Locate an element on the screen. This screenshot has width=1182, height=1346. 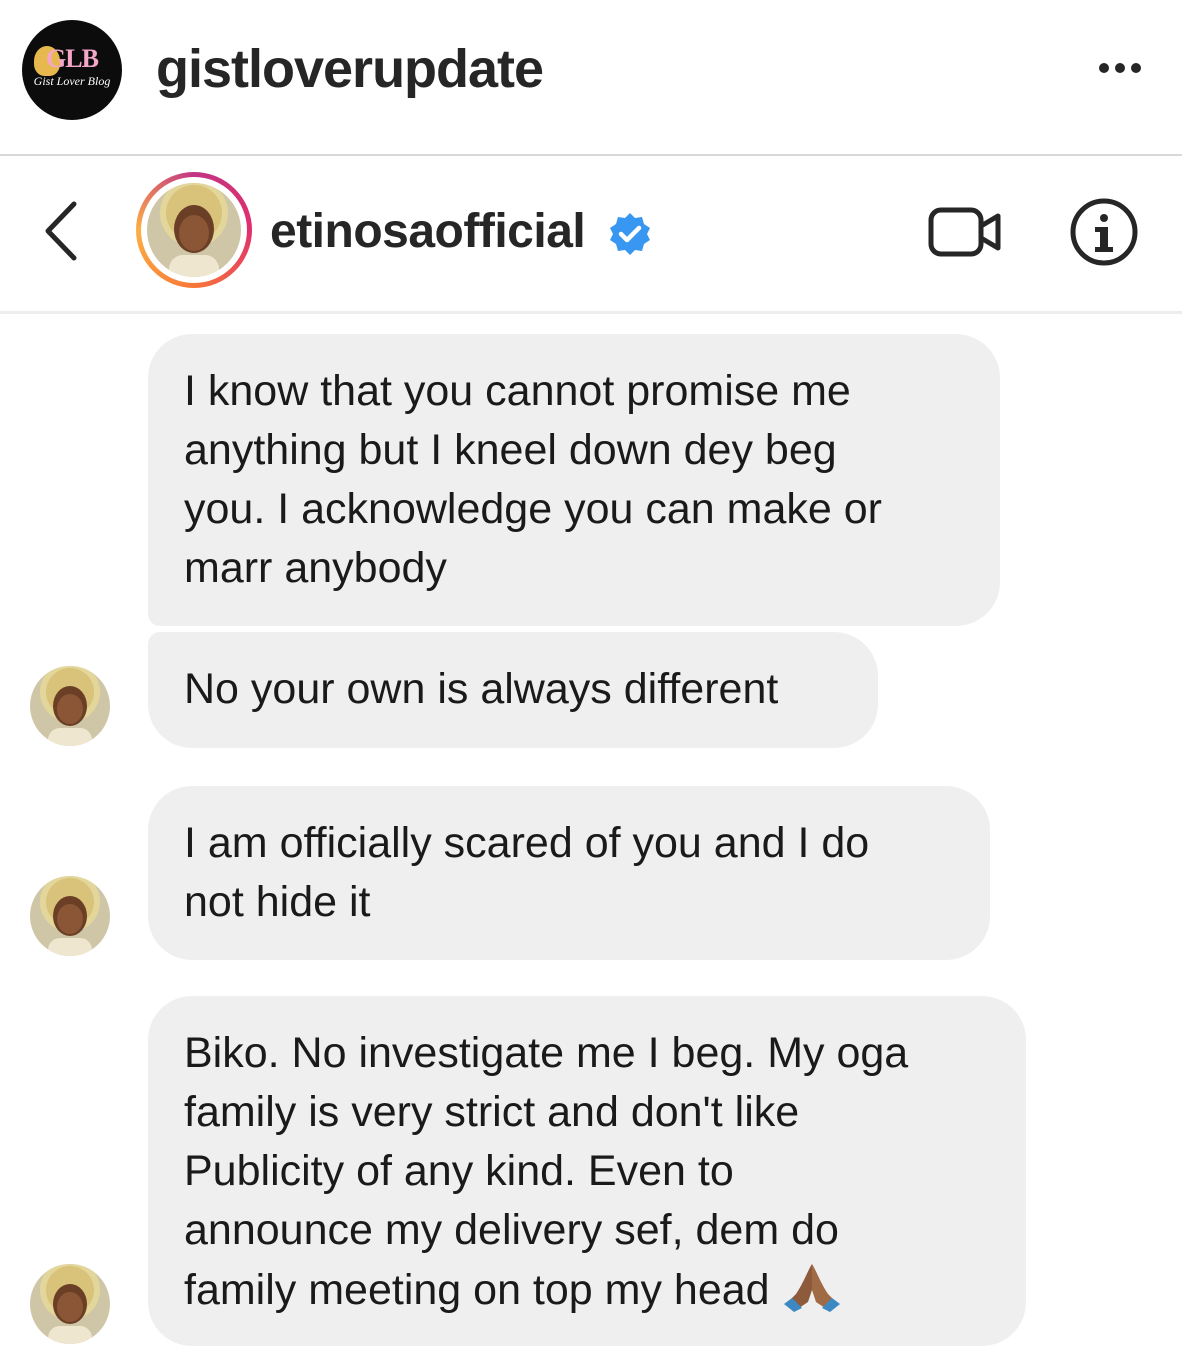
contact-avatar is located at coordinates (194, 230).